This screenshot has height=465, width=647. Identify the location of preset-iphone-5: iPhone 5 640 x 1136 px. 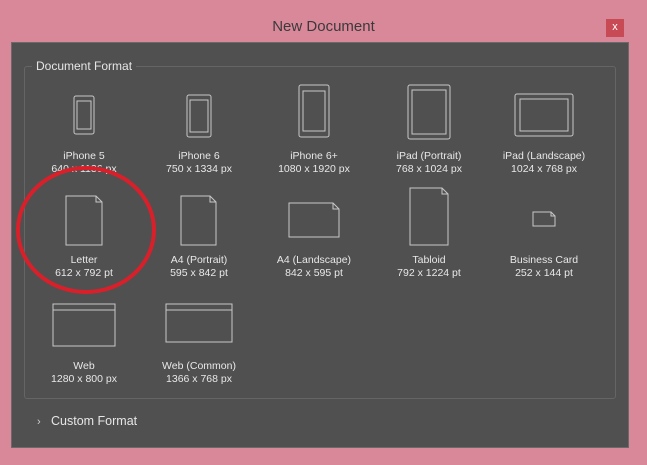
(84, 133).